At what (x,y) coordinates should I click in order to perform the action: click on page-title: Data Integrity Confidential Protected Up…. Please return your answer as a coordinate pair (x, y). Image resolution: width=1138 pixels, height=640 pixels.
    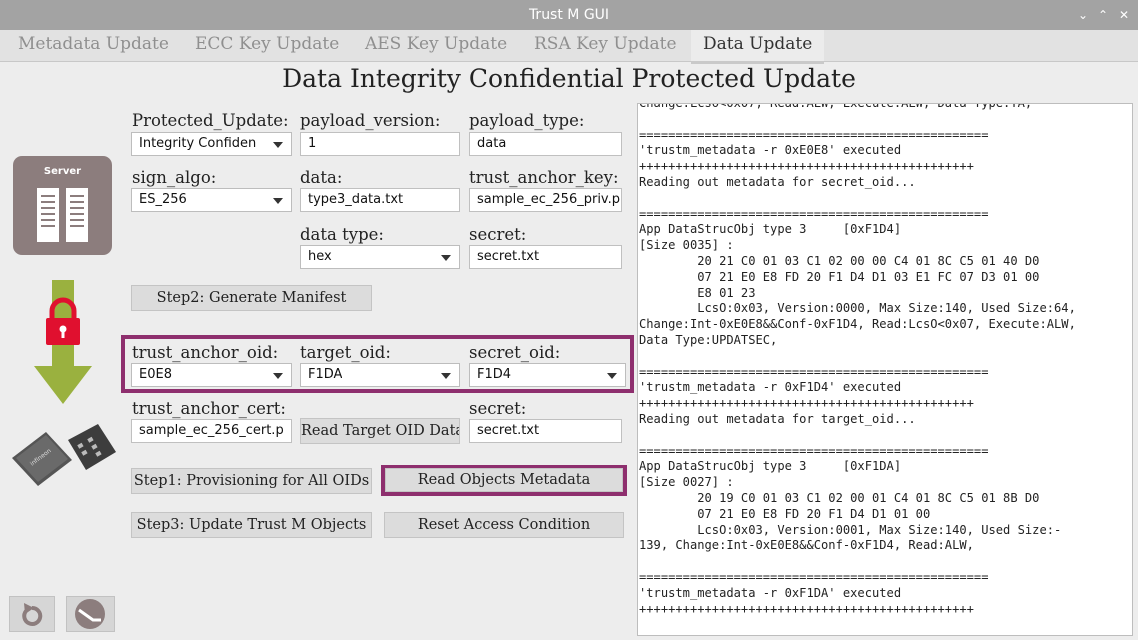
    Looking at the image, I should click on (569, 78).